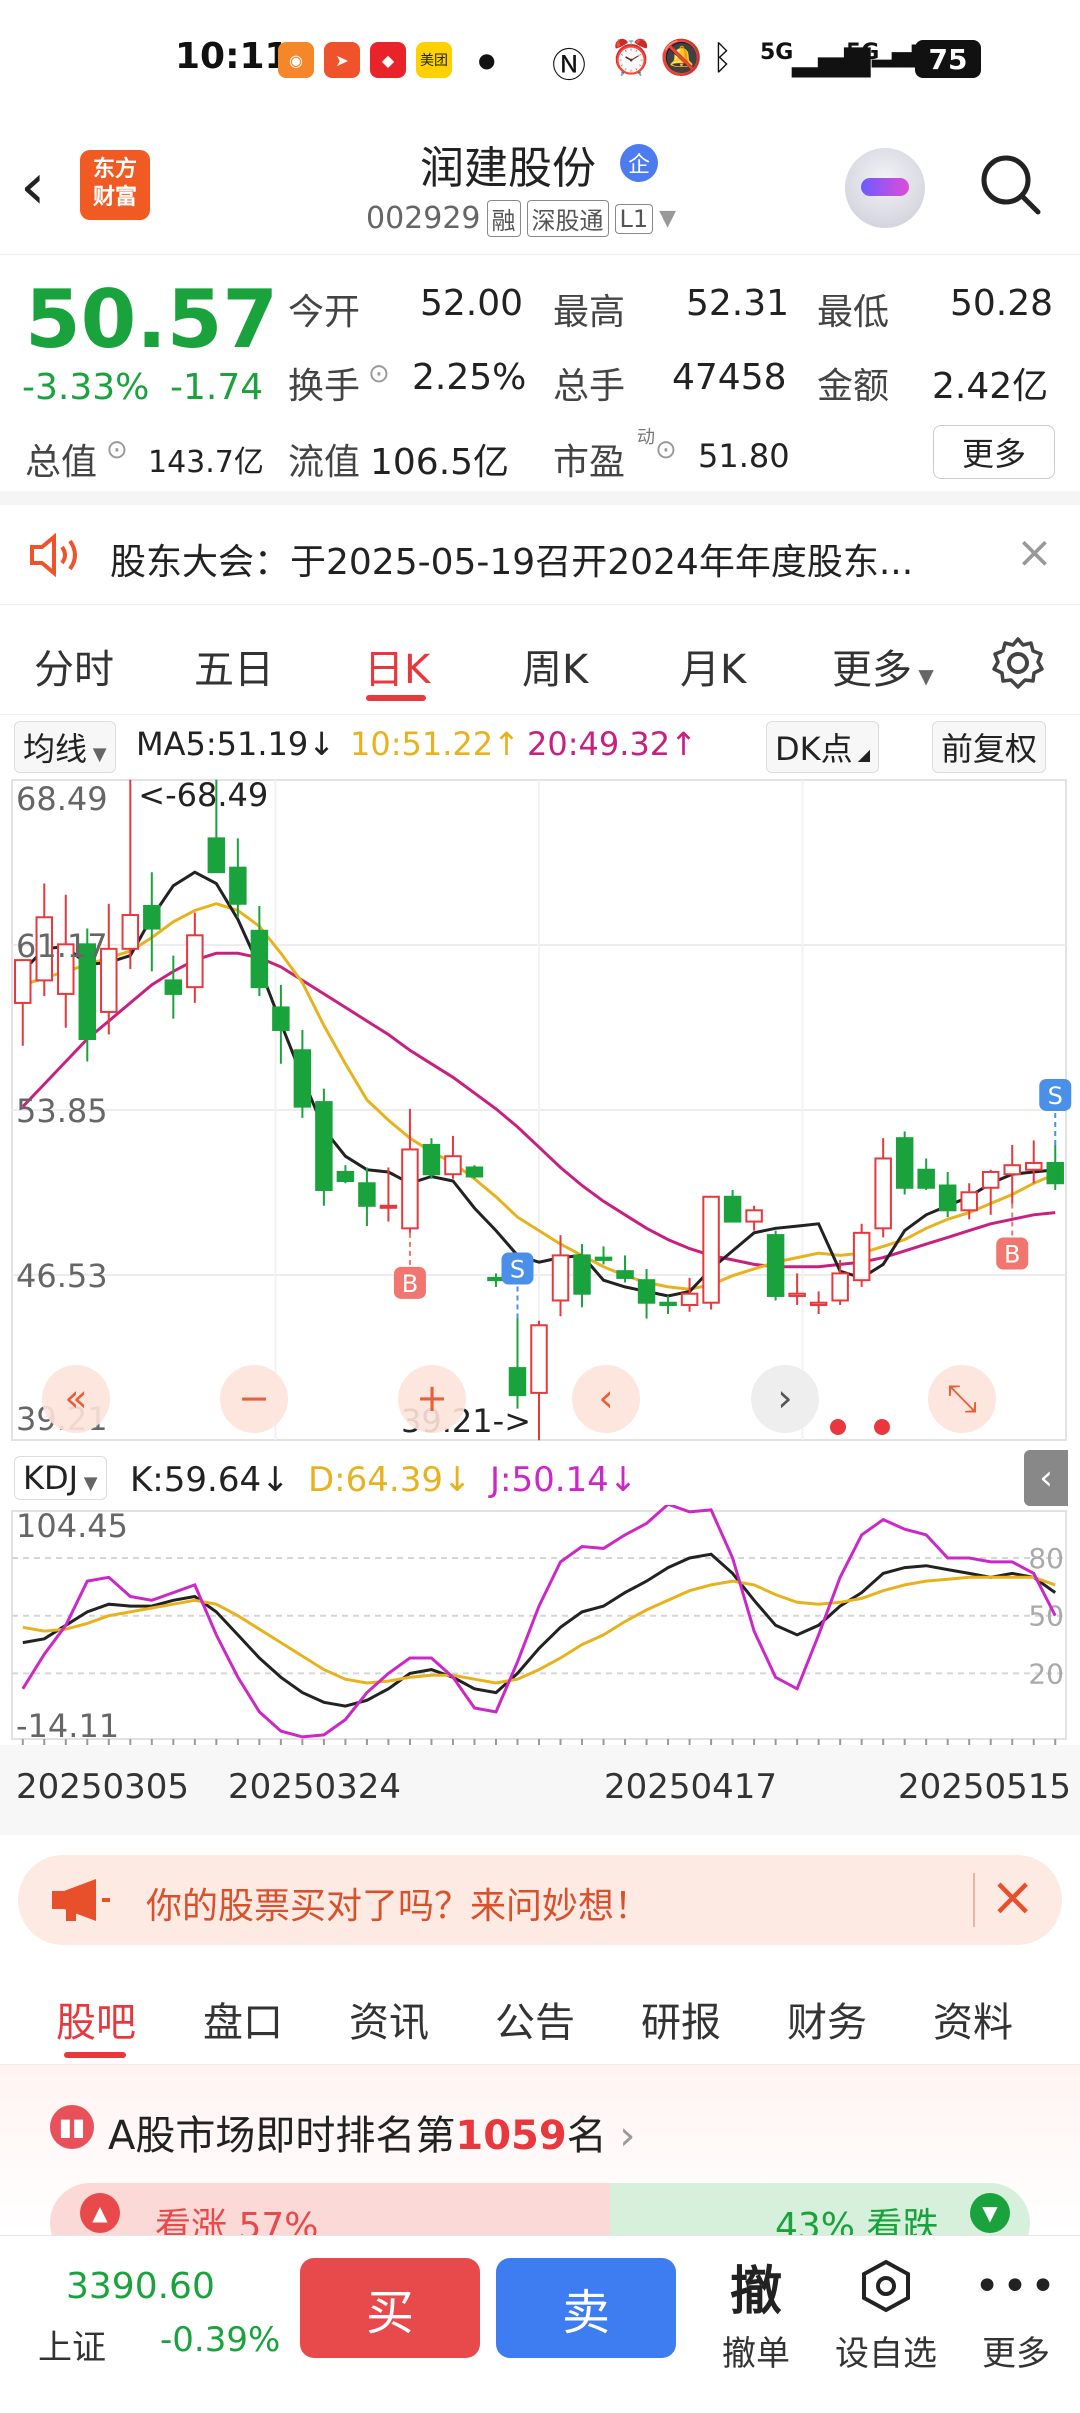 Image resolution: width=1080 pixels, height=2413 pixels. I want to click on add-watchlist-button: 设自选, so click(886, 2310).